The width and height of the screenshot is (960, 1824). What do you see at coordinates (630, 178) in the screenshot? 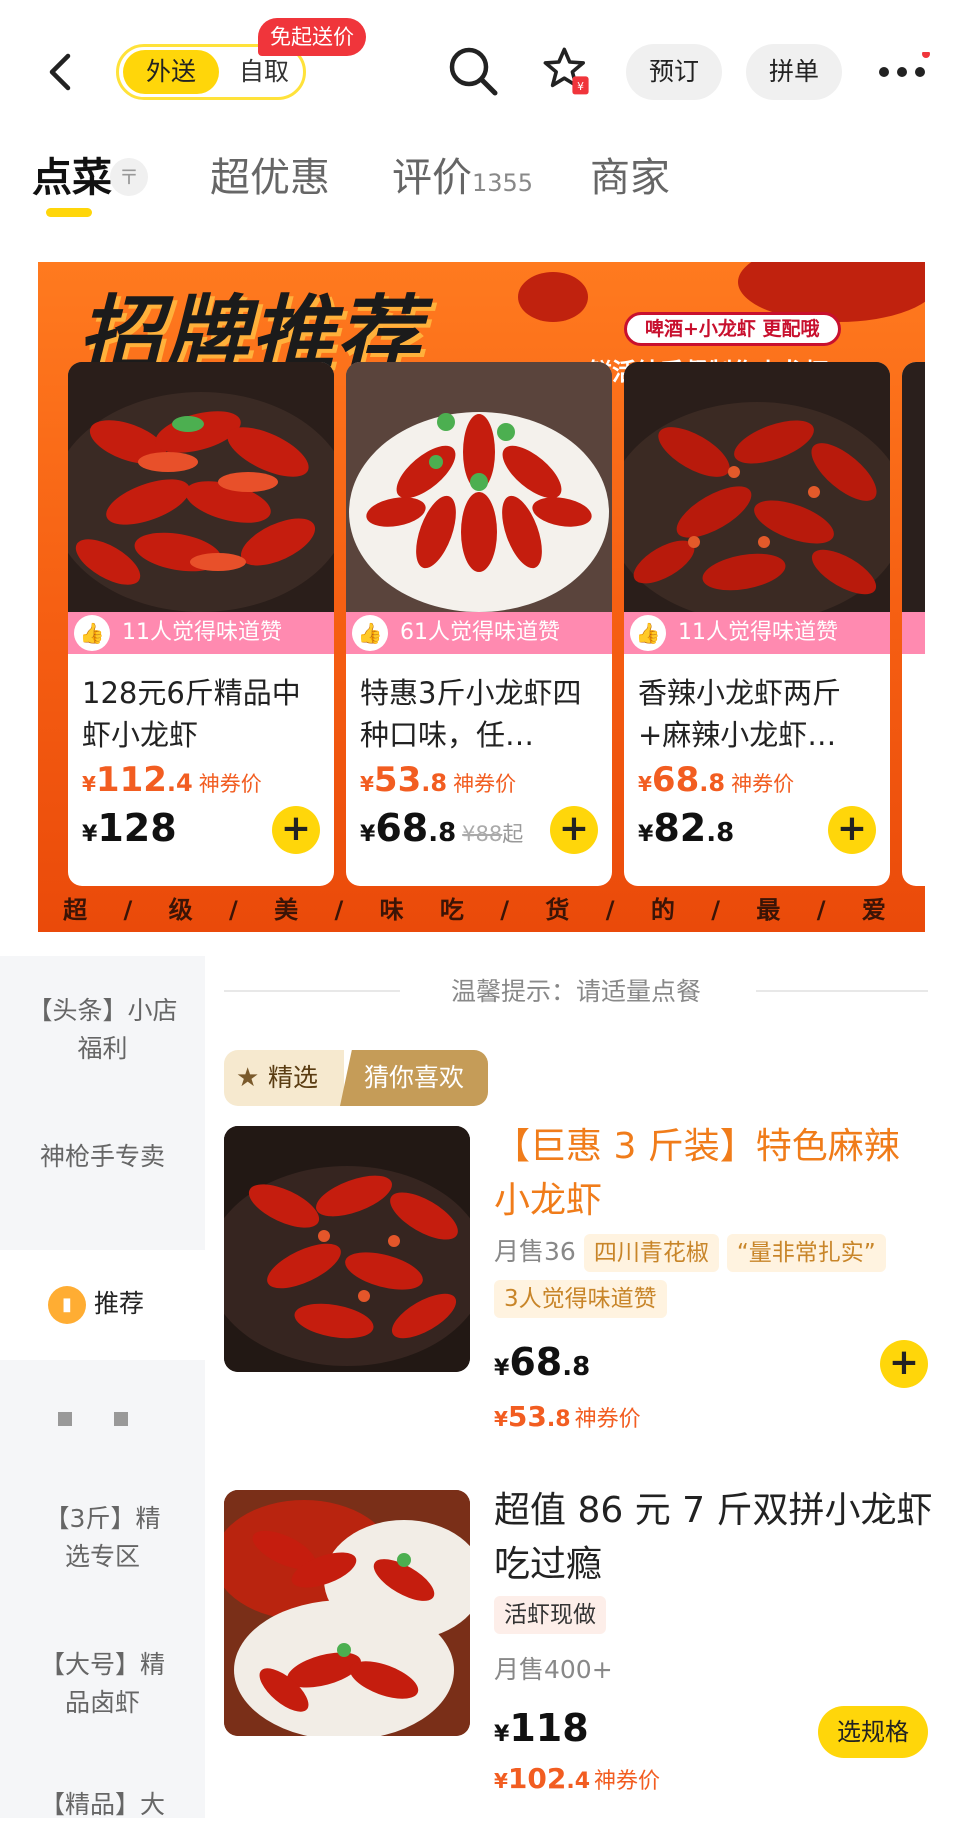
I see `tab-merchant: 商家` at bounding box center [630, 178].